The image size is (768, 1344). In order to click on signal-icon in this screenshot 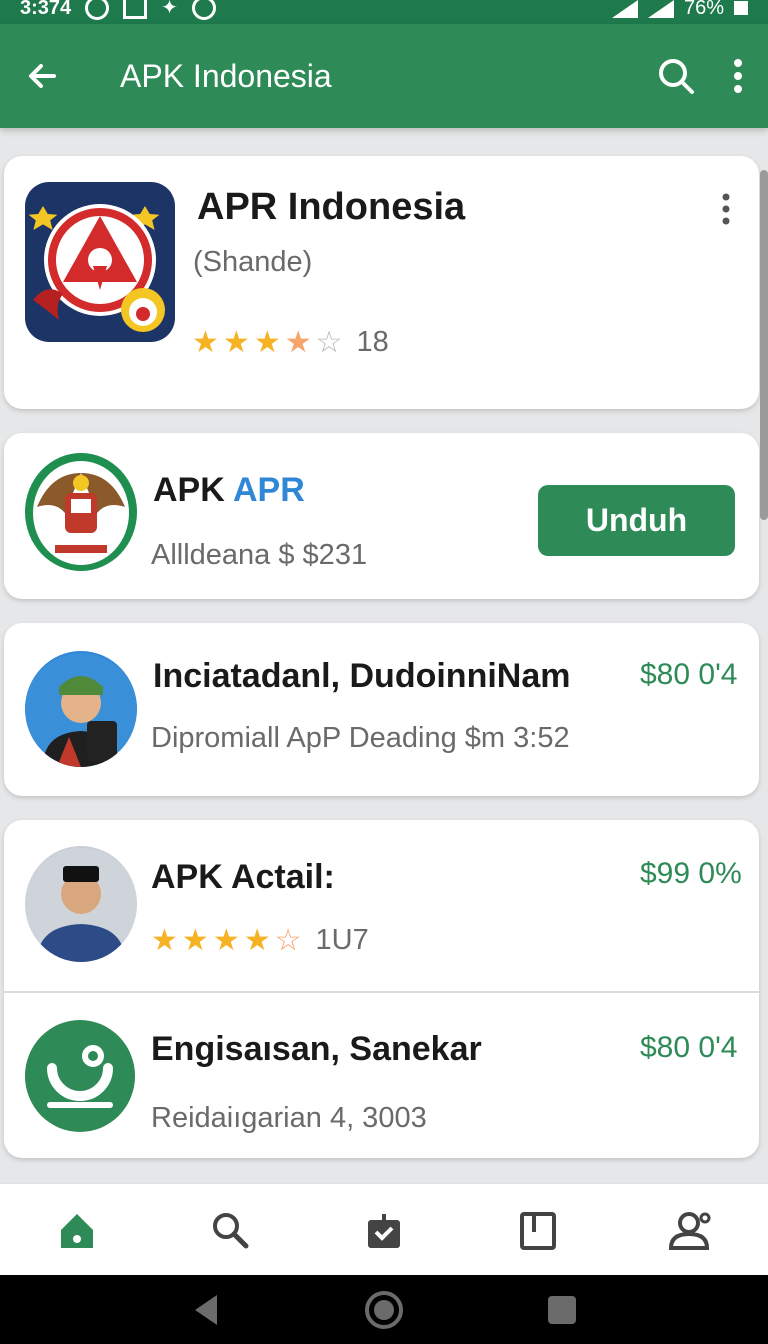, I will do `click(624, 9)`.